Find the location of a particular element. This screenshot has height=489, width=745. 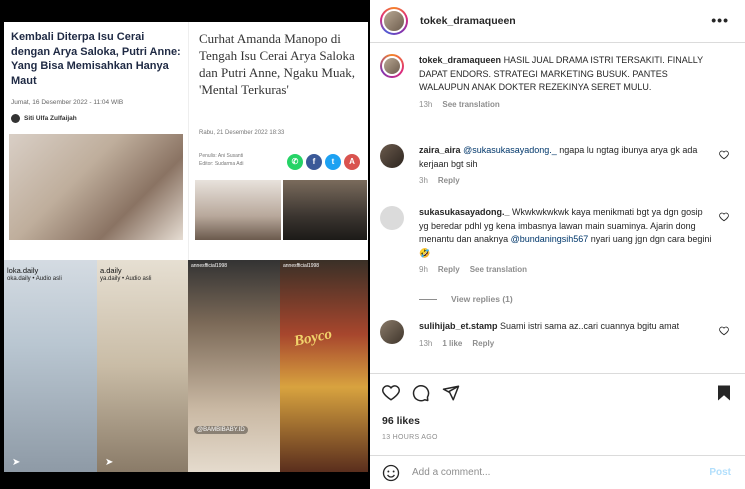

post-header: tokek_dramaqueen ••• is located at coordinates (557, 21).